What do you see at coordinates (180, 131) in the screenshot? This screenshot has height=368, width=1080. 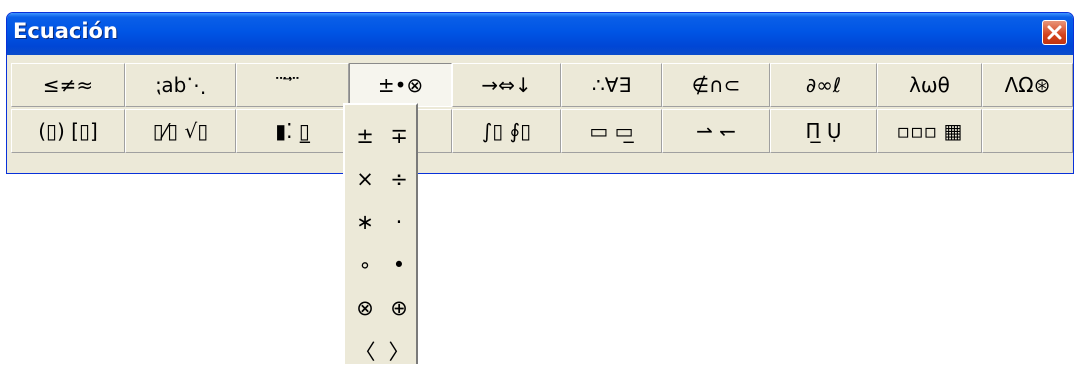 I see `fraction-radical-templates-button: ▯⁄▯ √▯` at bounding box center [180, 131].